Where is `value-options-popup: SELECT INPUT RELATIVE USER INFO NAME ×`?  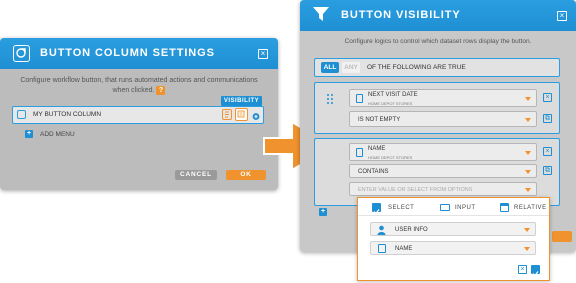
value-options-popup: SELECT INPUT RELATIVE USER INFO NAME × is located at coordinates (453, 239).